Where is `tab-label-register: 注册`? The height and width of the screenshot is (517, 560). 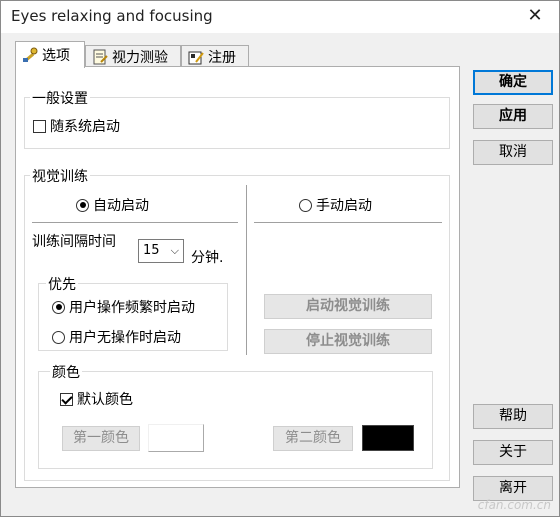
tab-label-register: 注册 is located at coordinates (222, 57).